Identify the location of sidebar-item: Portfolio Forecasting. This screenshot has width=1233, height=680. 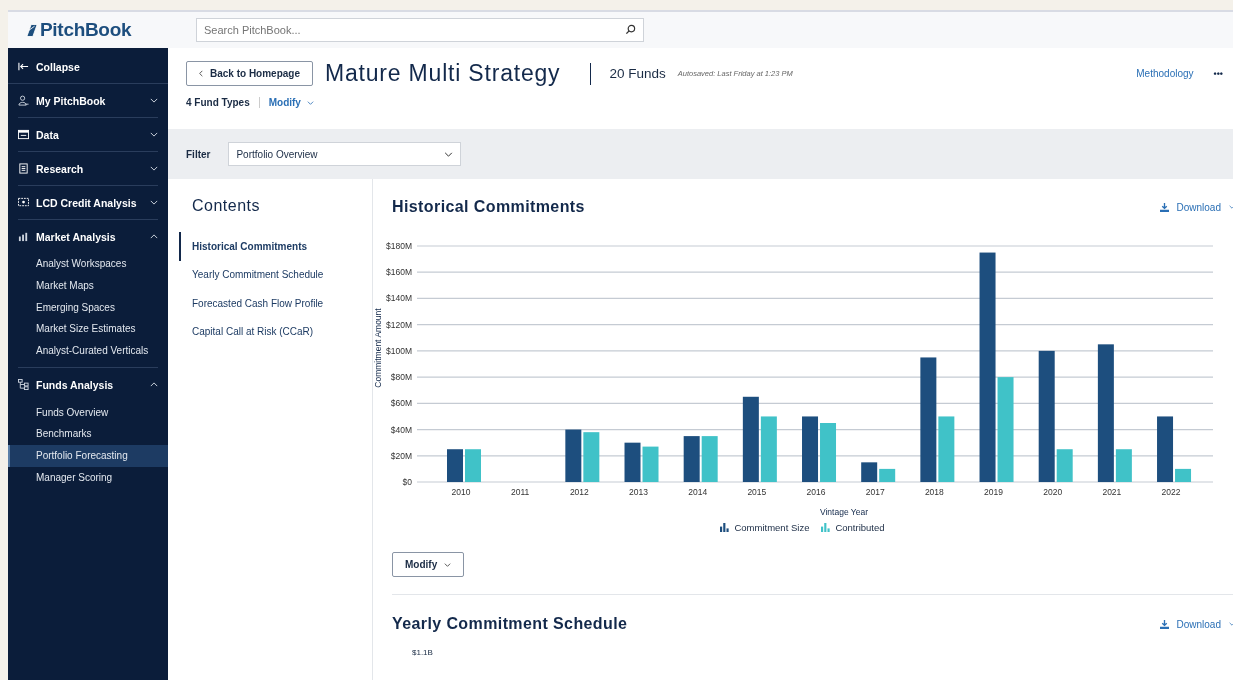
(88, 455).